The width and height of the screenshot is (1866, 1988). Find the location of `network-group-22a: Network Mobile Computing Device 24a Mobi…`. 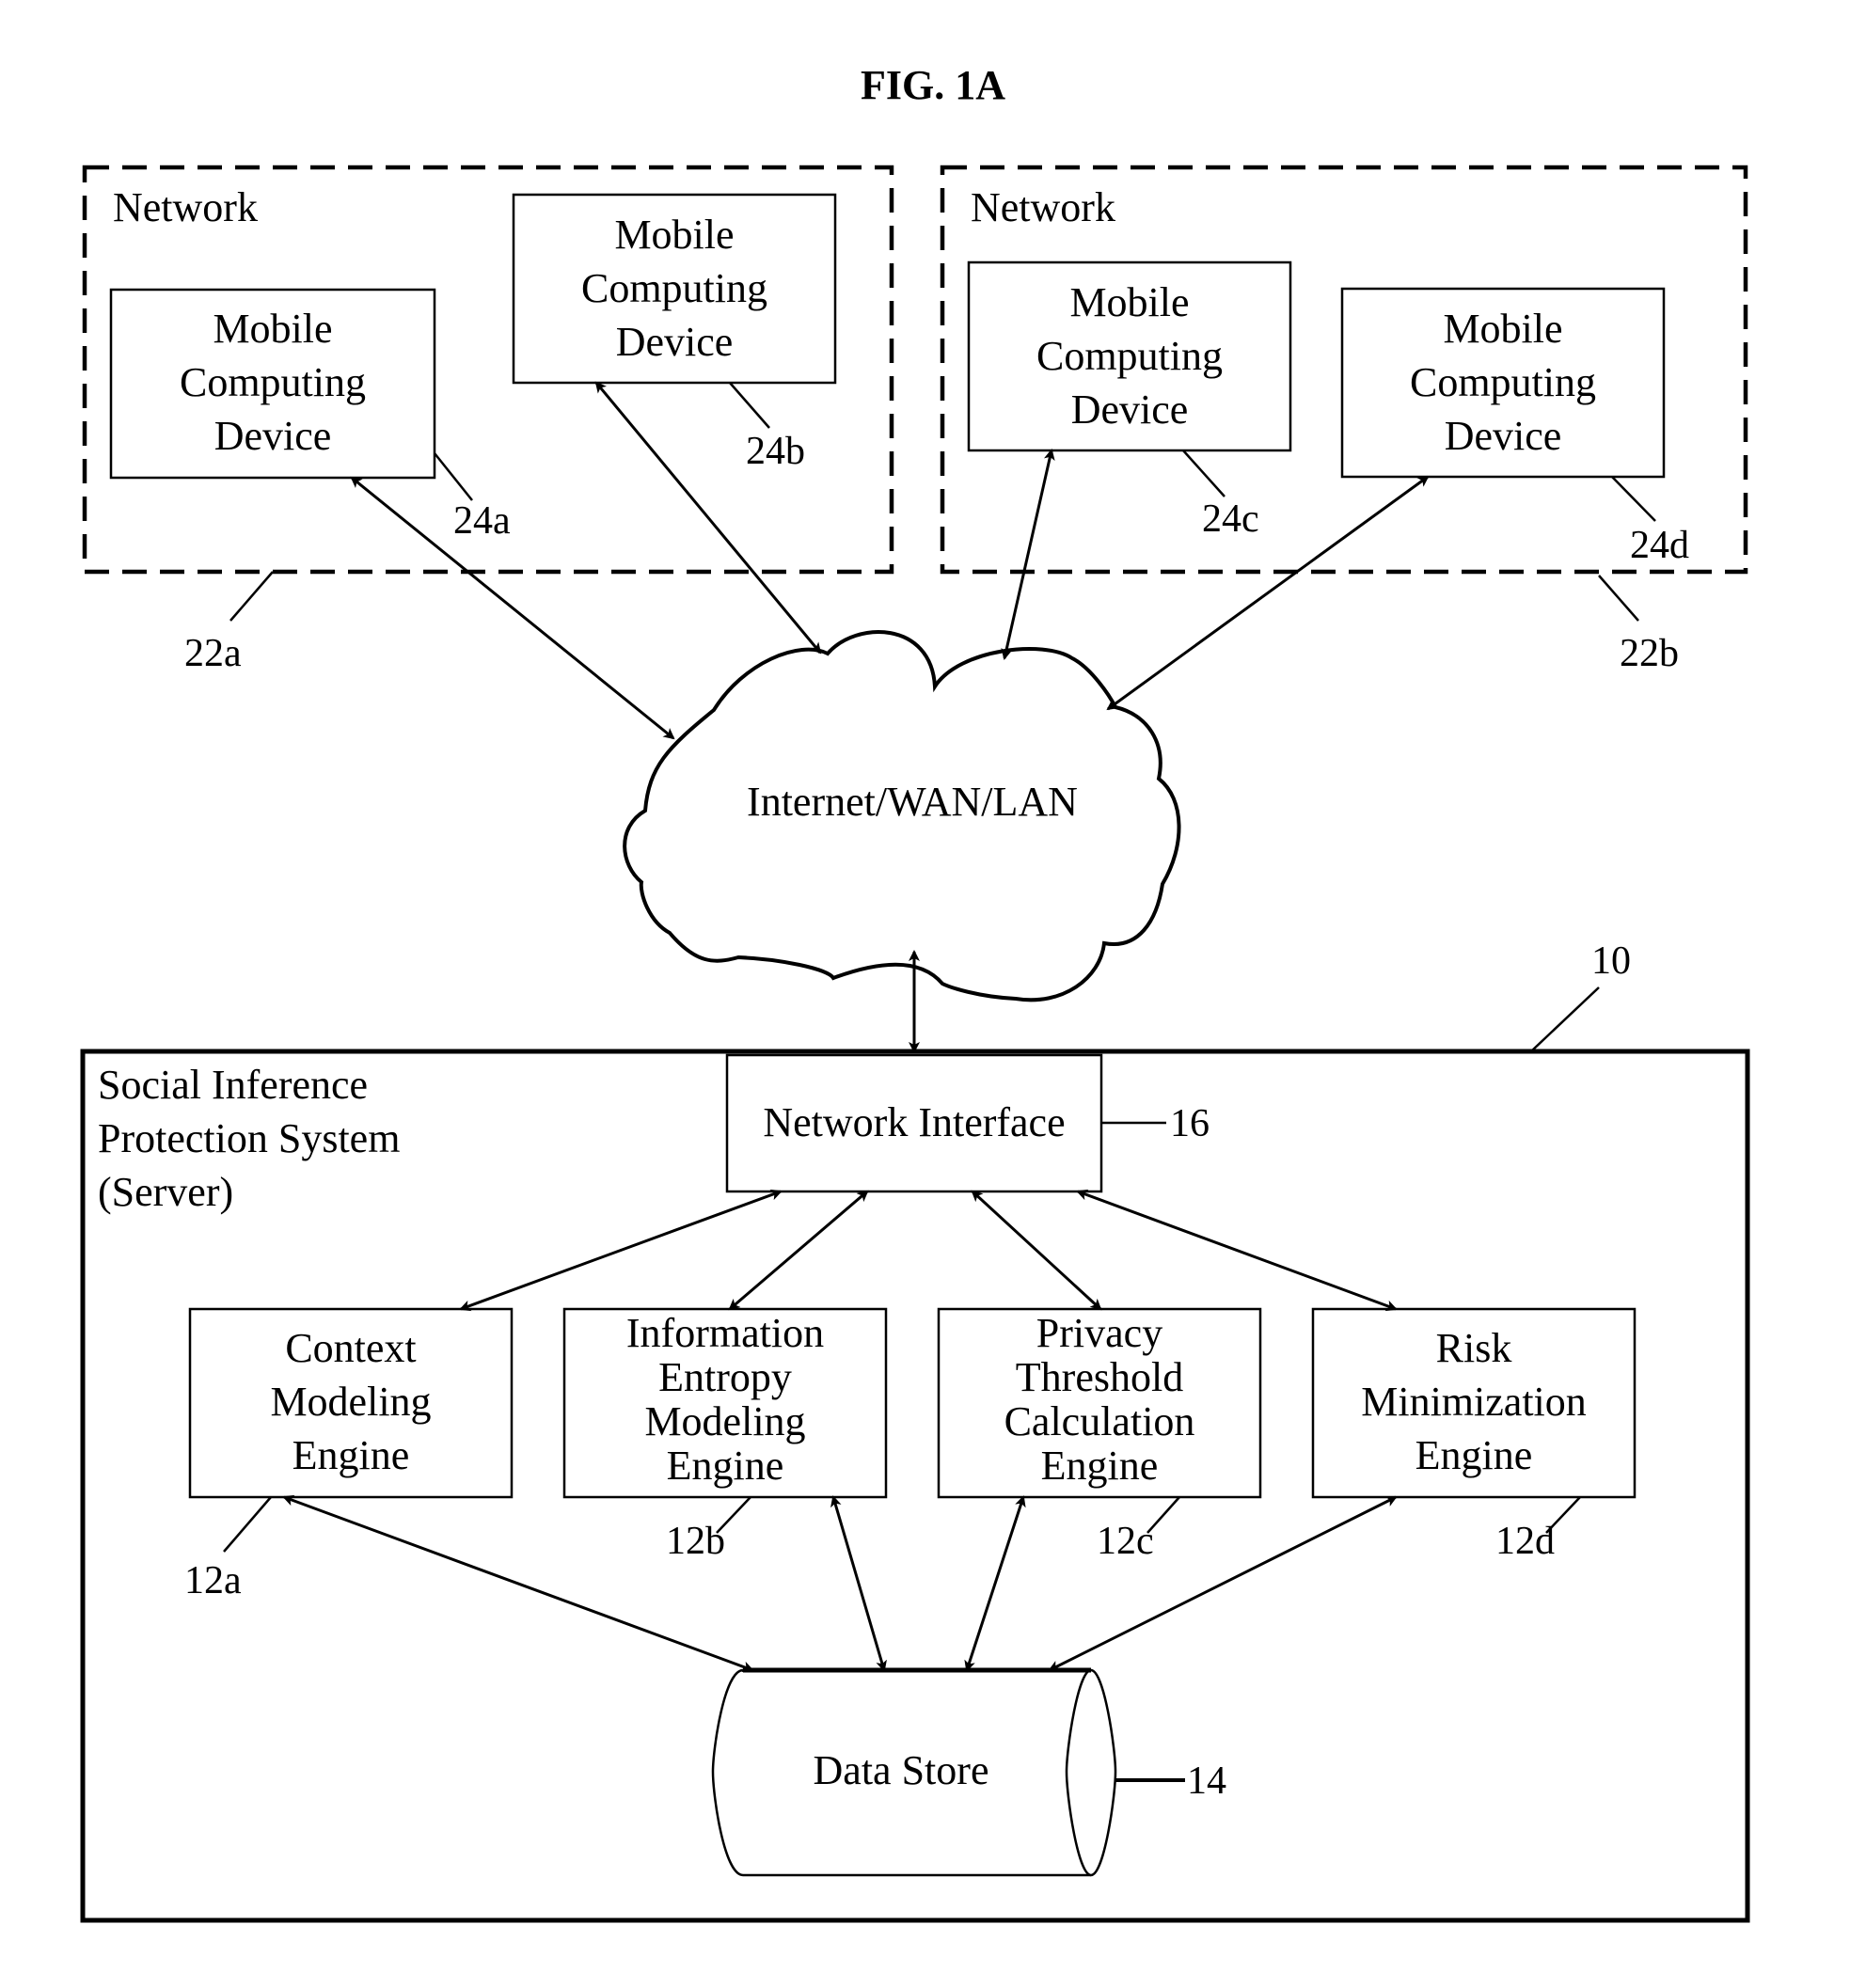

network-group-22a: Network Mobile Computing Device 24a Mobi… is located at coordinates (488, 420).